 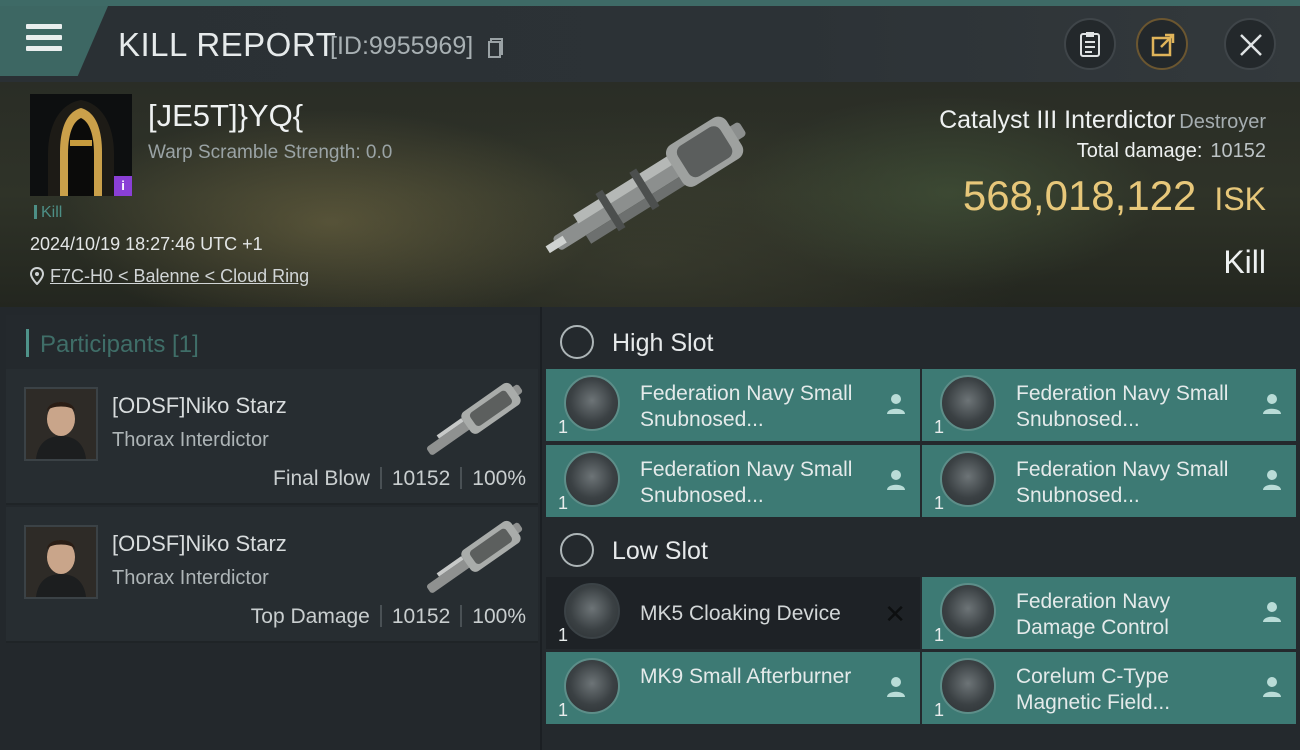 I want to click on menu-icon, so click(x=44, y=39).